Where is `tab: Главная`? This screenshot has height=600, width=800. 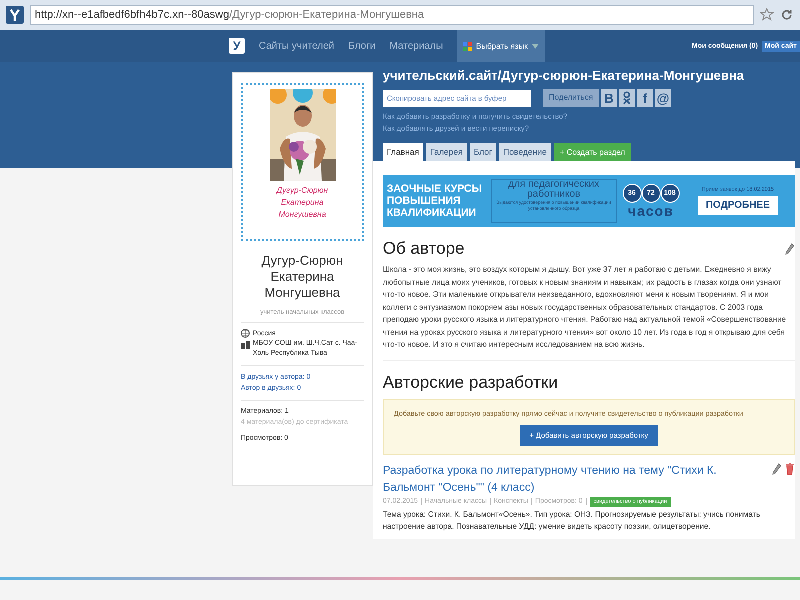
tab: Главная is located at coordinates (403, 152).